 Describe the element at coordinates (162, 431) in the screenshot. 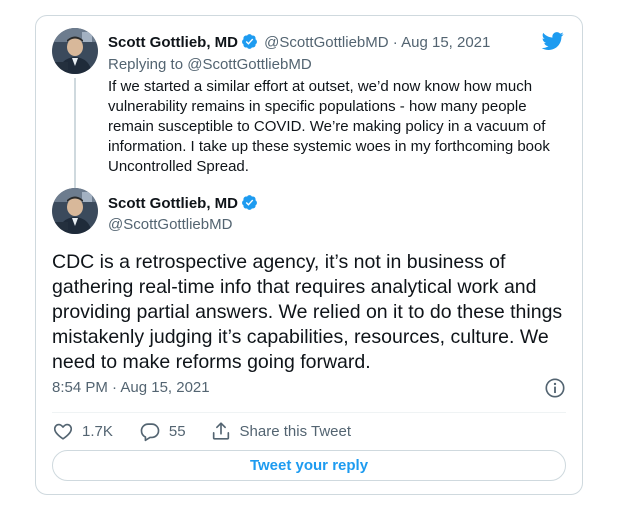

I see `reply-count-button: 55` at that location.